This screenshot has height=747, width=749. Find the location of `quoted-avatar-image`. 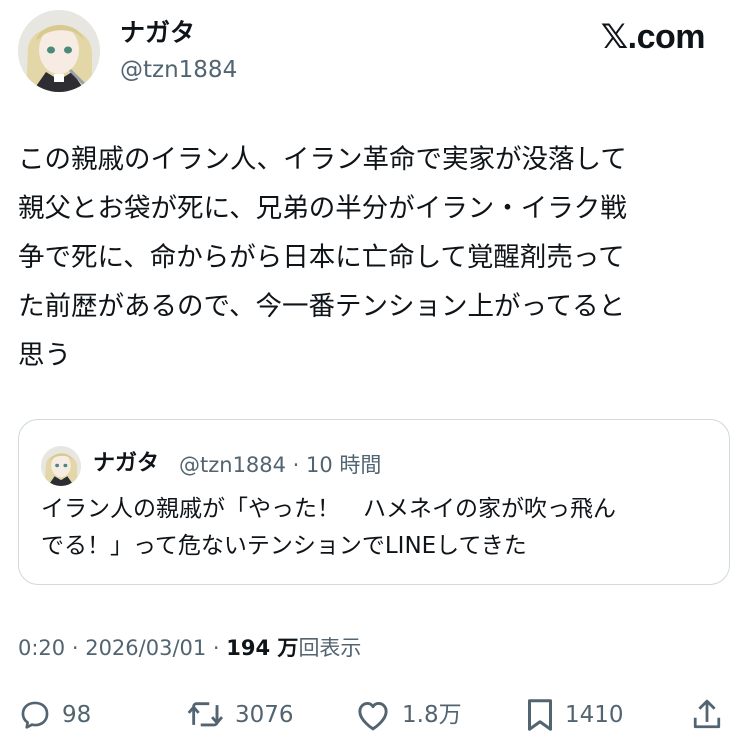

quoted-avatar-image is located at coordinates (61, 466).